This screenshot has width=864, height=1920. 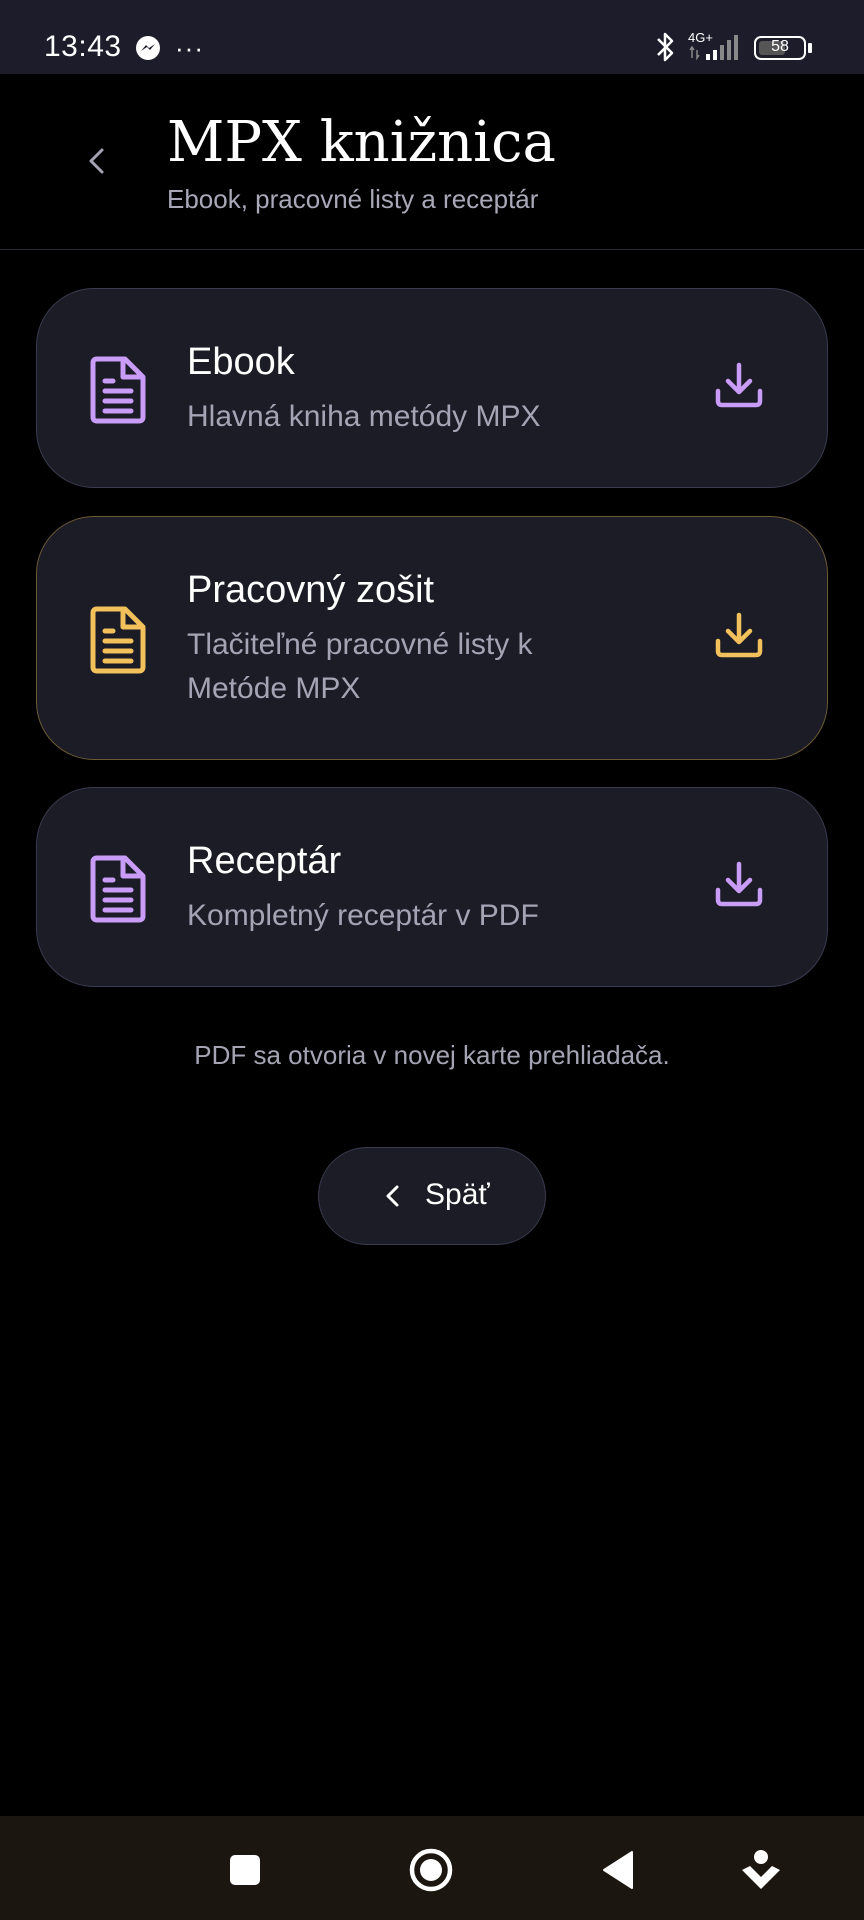 I want to click on back-button-label: Späť, so click(x=457, y=1194).